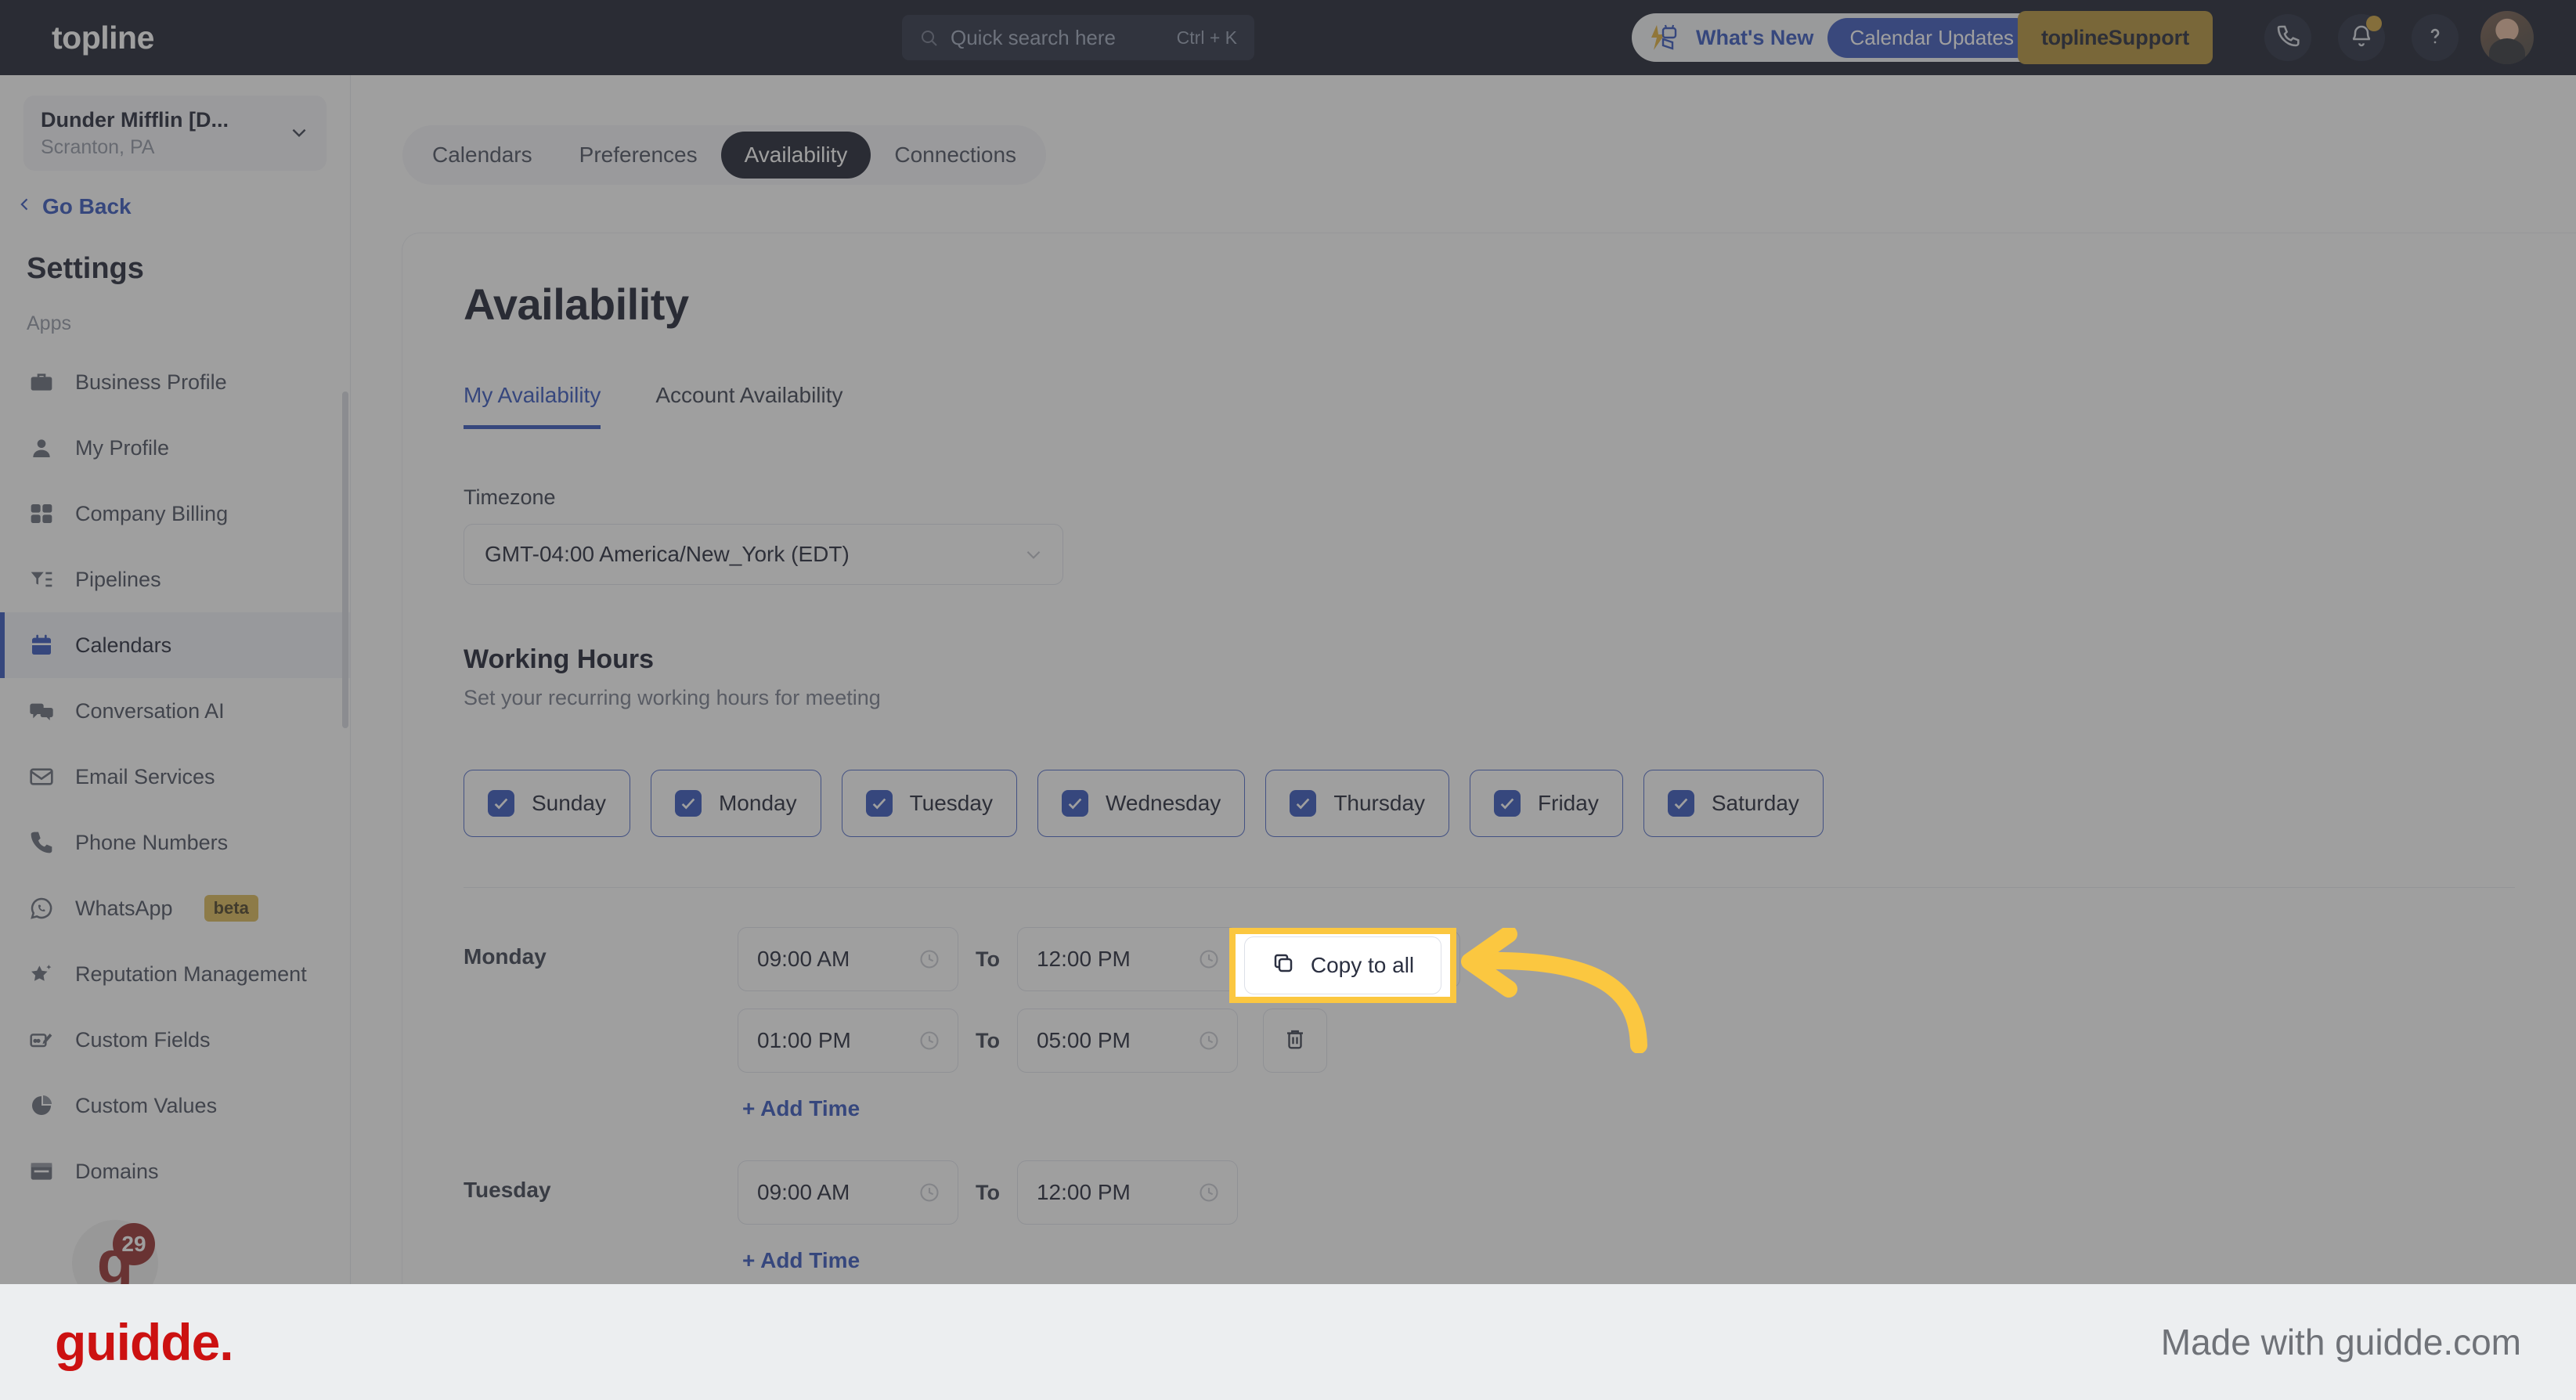 The width and height of the screenshot is (2576, 1400). I want to click on day-label: Saturday, so click(1755, 803).